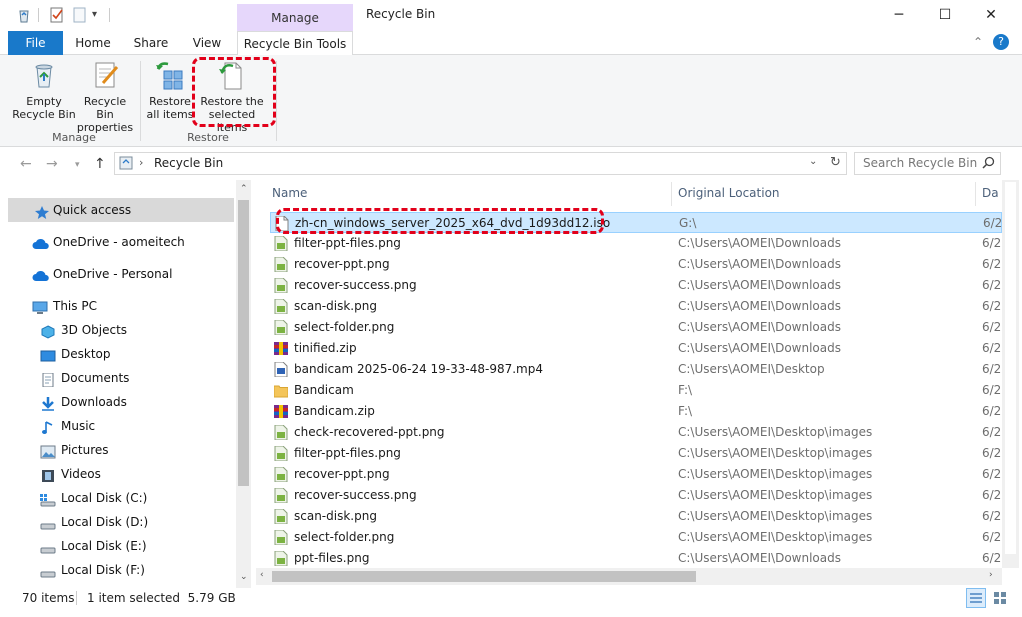 Image resolution: width=1022 pixels, height=617 pixels. I want to click on system-drive-icon, so click(48, 499).